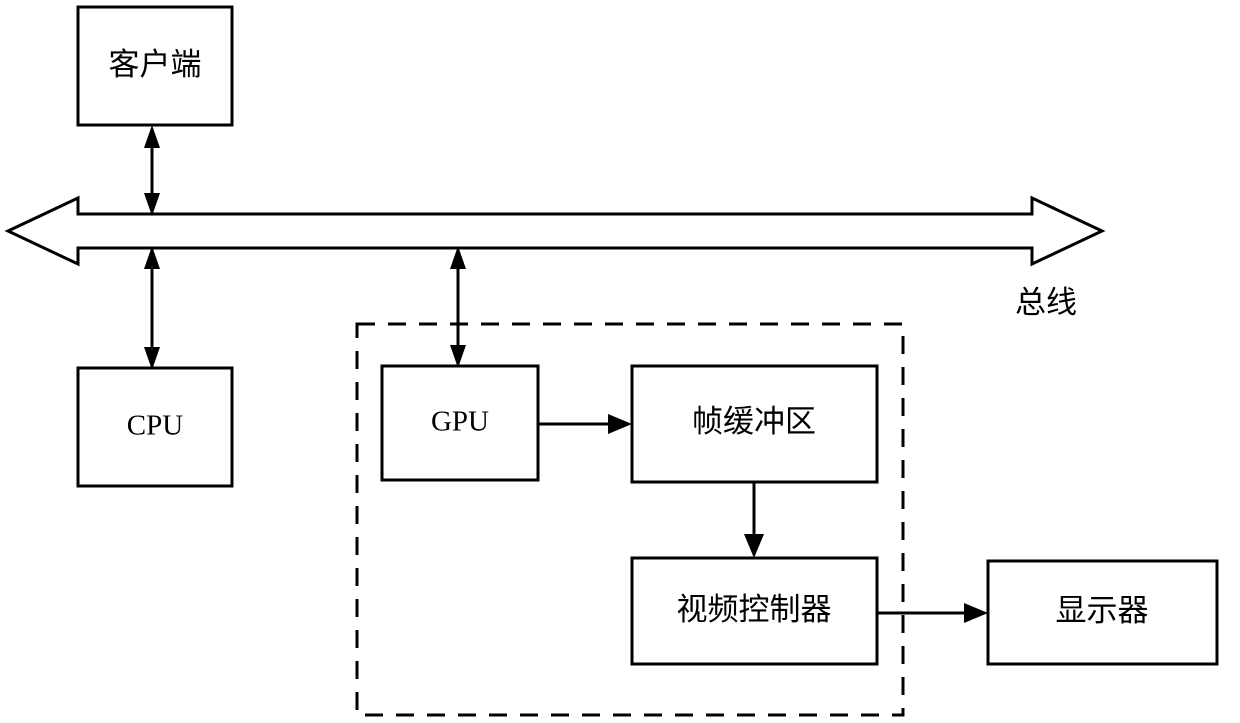  What do you see at coordinates (754, 421) in the screenshot?
I see `framebuffer-label: 帧缓冲区` at bounding box center [754, 421].